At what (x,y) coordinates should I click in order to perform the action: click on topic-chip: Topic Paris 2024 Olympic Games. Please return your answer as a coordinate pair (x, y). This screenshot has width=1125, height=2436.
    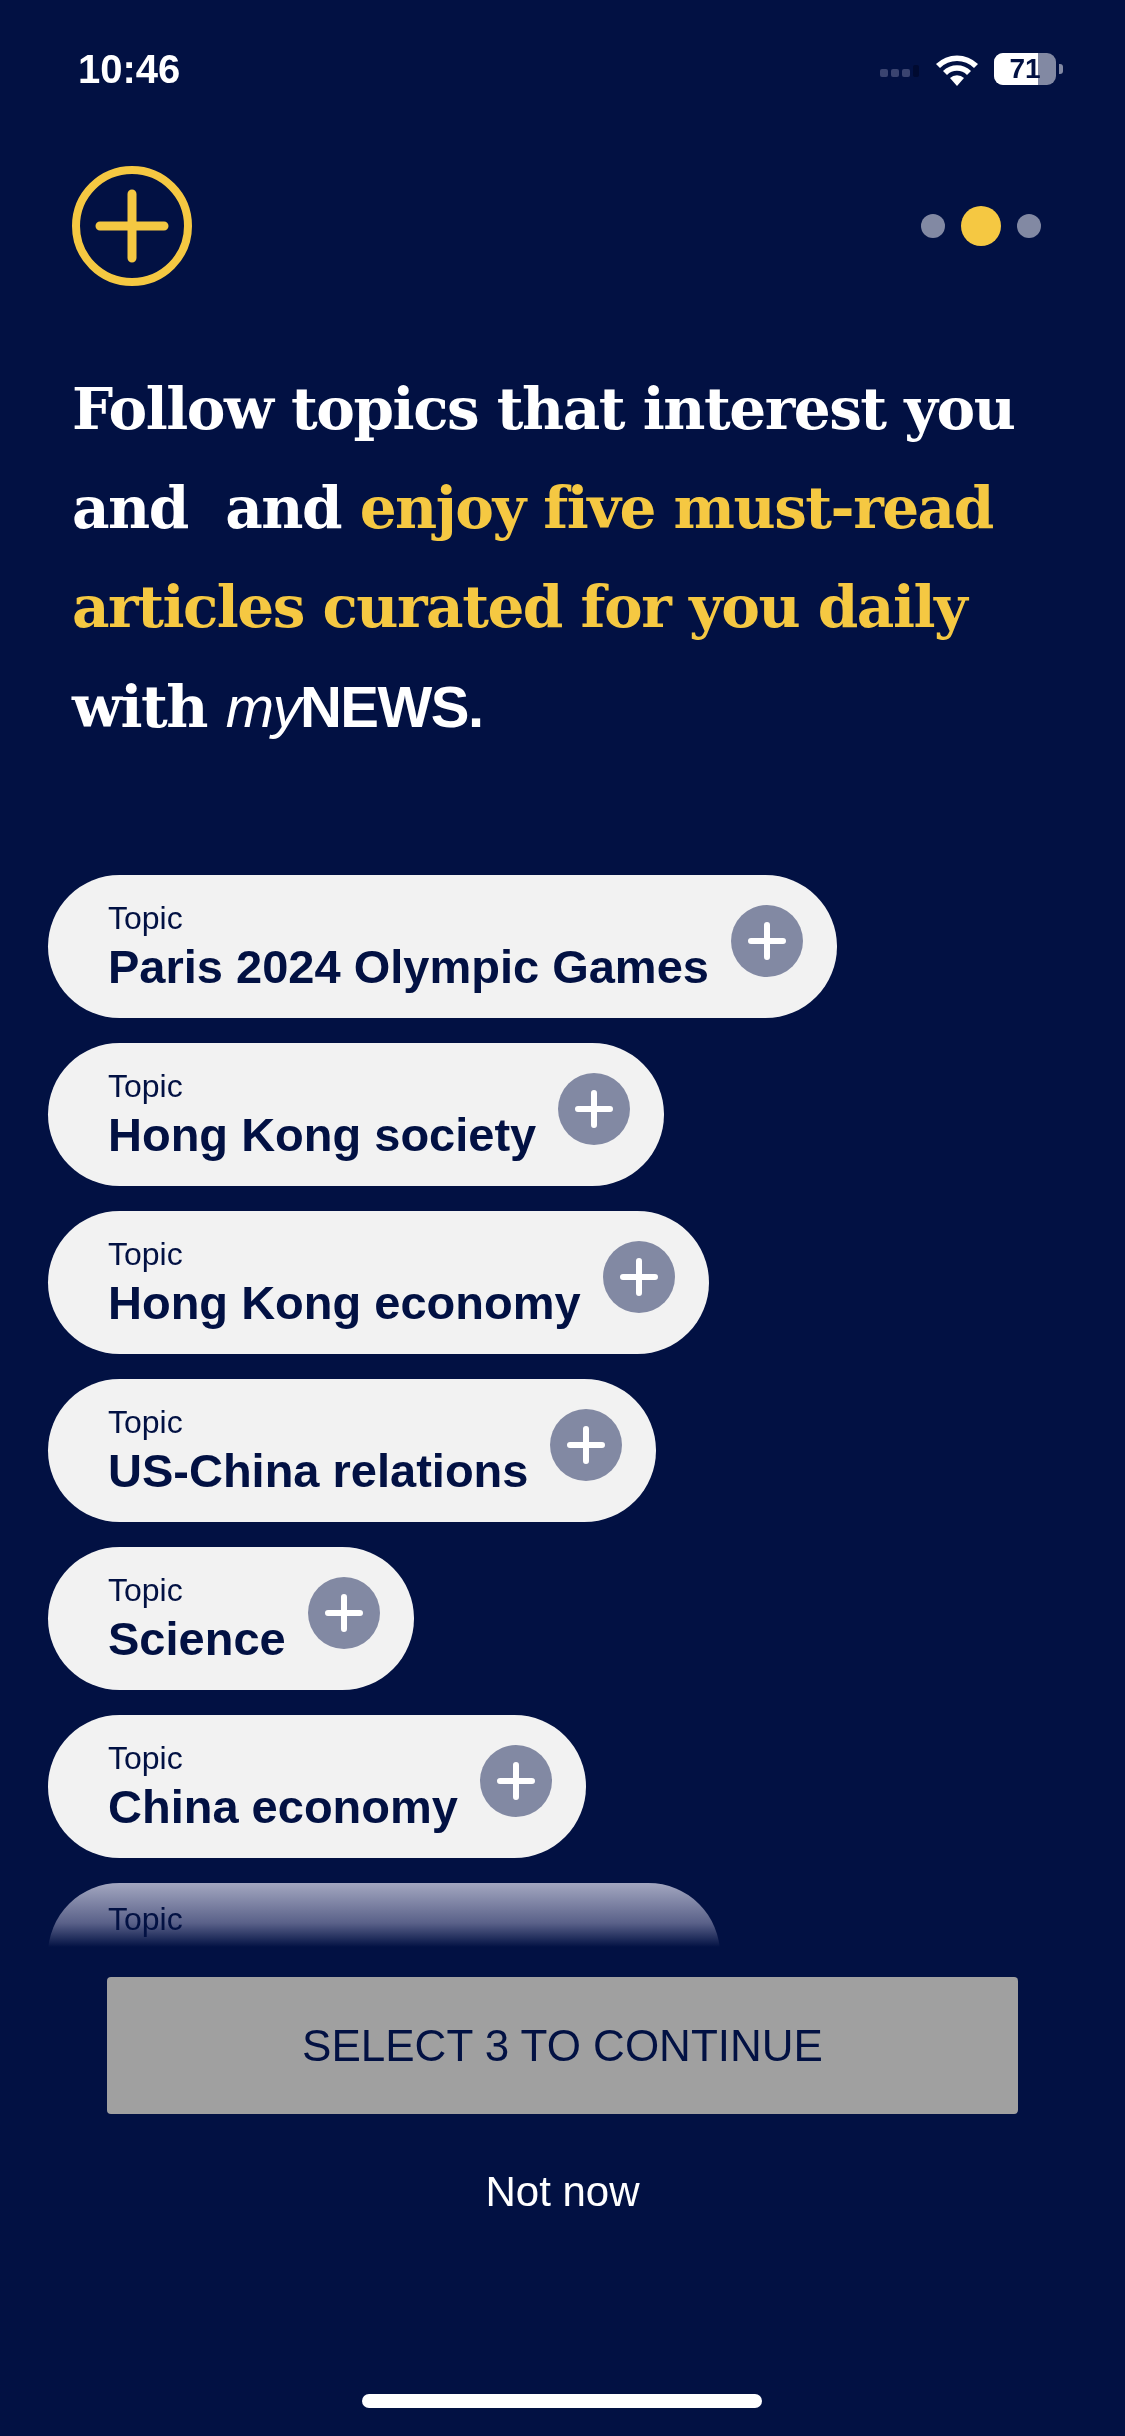
    Looking at the image, I should click on (442, 946).